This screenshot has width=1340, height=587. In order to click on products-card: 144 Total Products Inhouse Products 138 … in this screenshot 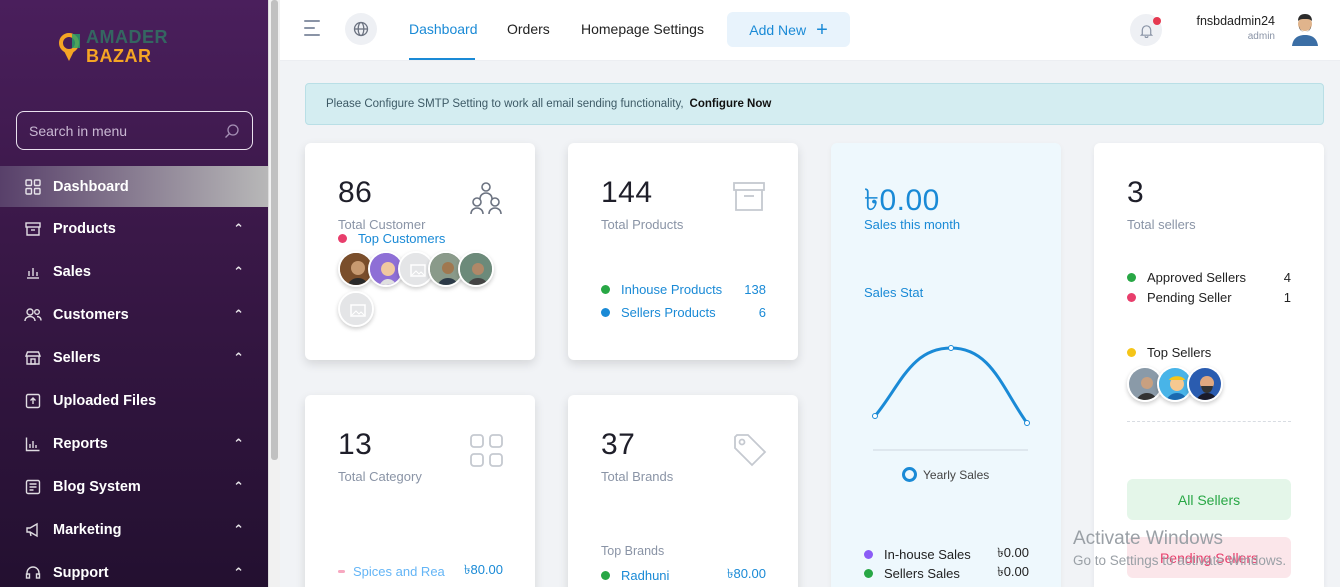, I will do `click(683, 251)`.